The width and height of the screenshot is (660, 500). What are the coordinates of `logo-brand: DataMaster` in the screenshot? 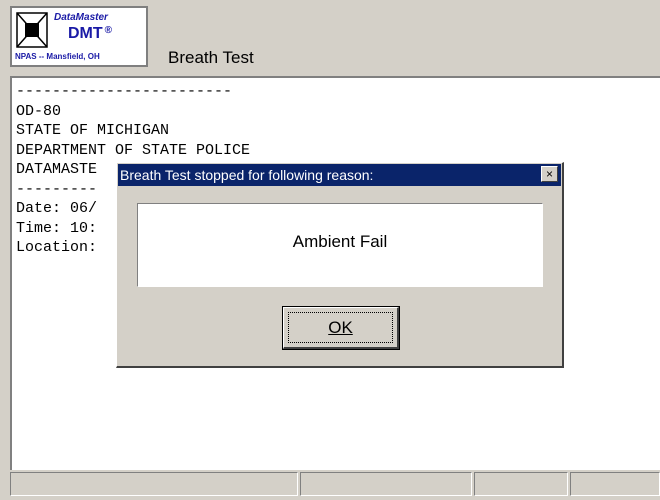 It's located at (81, 17).